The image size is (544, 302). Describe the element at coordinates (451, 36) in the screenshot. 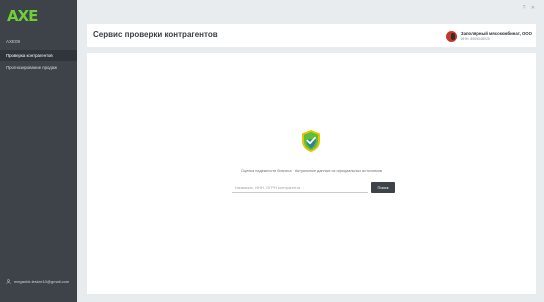

I see `company-avatar` at that location.